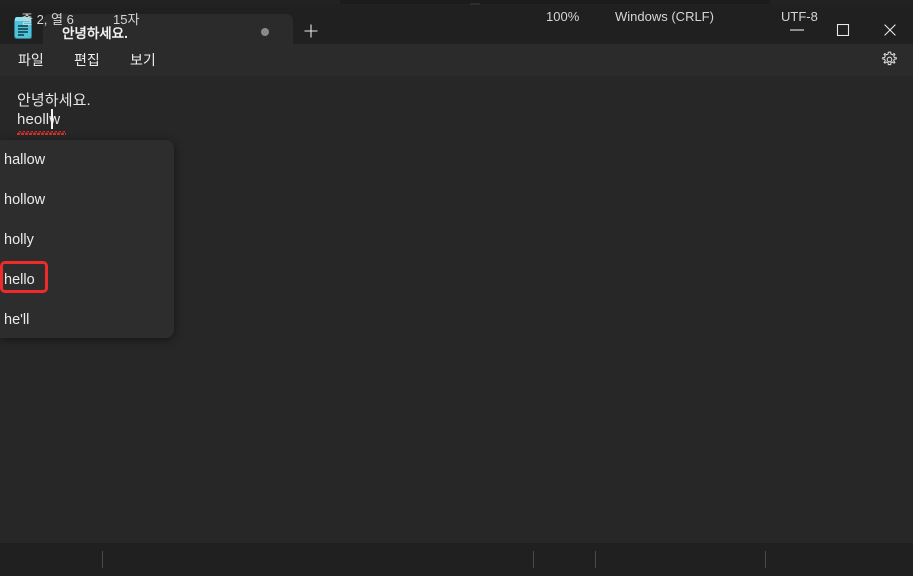 The image size is (913, 576). Describe the element at coordinates (664, 16) in the screenshot. I see `status-line-ending: Windows (CRLF)` at that location.